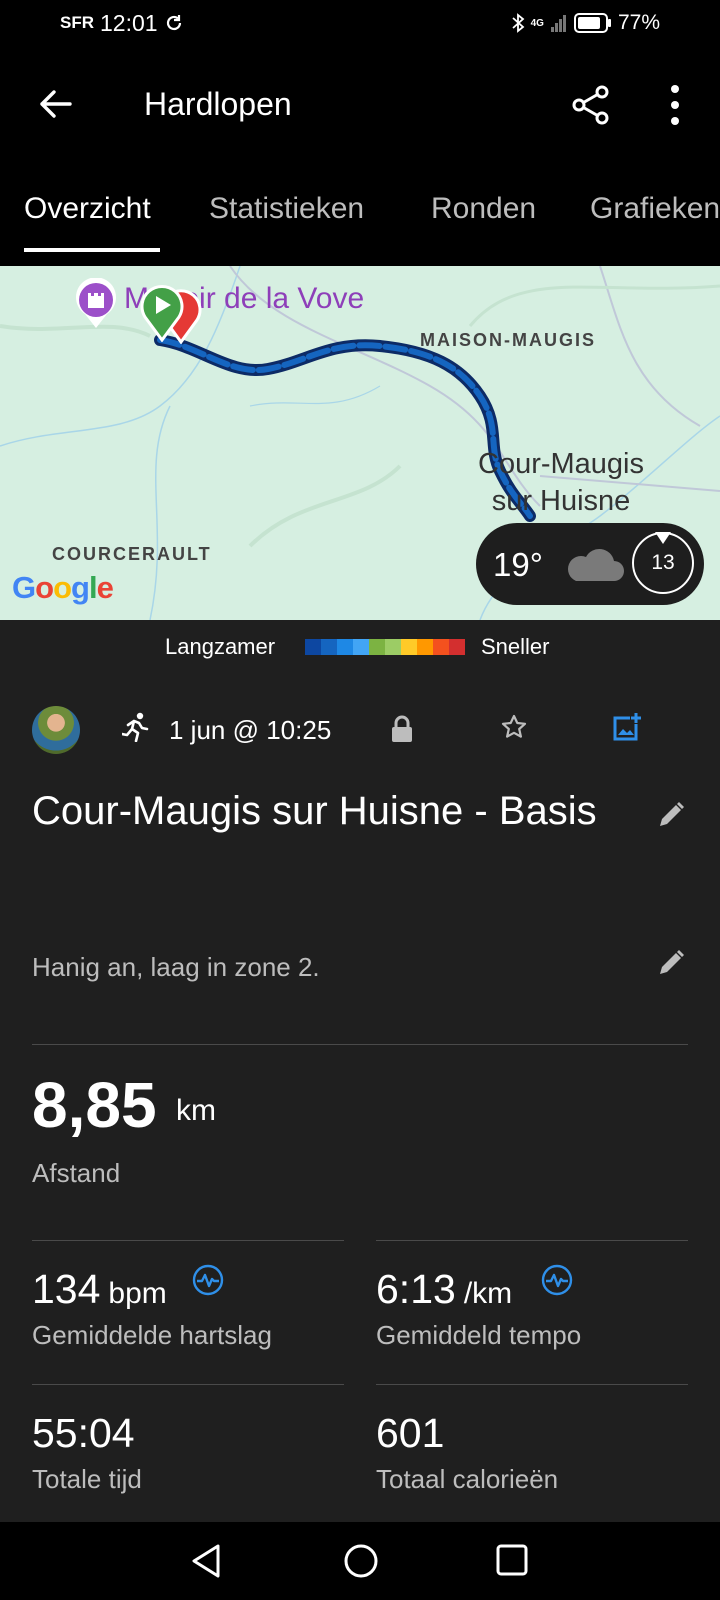 The image size is (720, 1600). Describe the element at coordinates (518, 564) in the screenshot. I see `weather-temperature: 19°` at that location.